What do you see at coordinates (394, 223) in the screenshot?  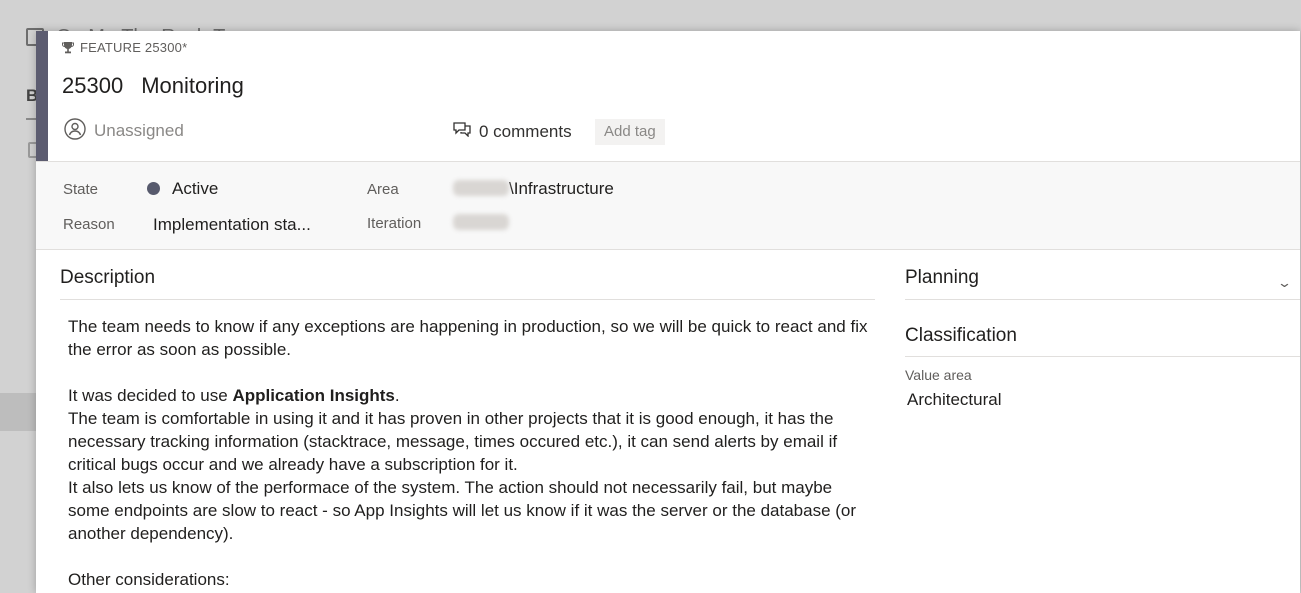 I see `iteration-label: Iteration` at bounding box center [394, 223].